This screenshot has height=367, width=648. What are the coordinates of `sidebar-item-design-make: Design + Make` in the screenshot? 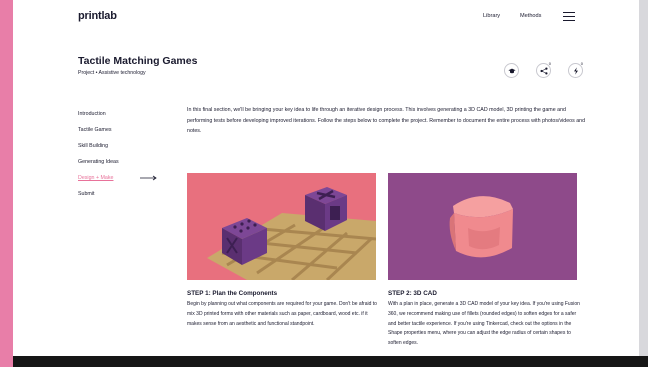 It's located at (98, 182).